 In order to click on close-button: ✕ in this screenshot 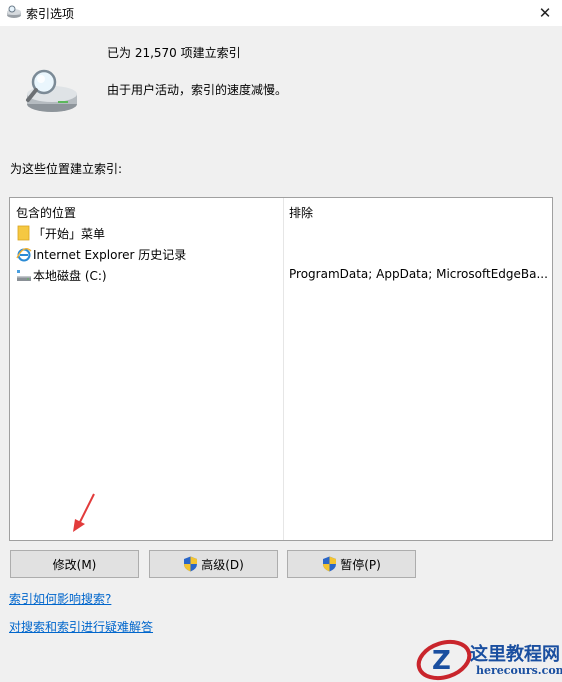, I will do `click(545, 13)`.